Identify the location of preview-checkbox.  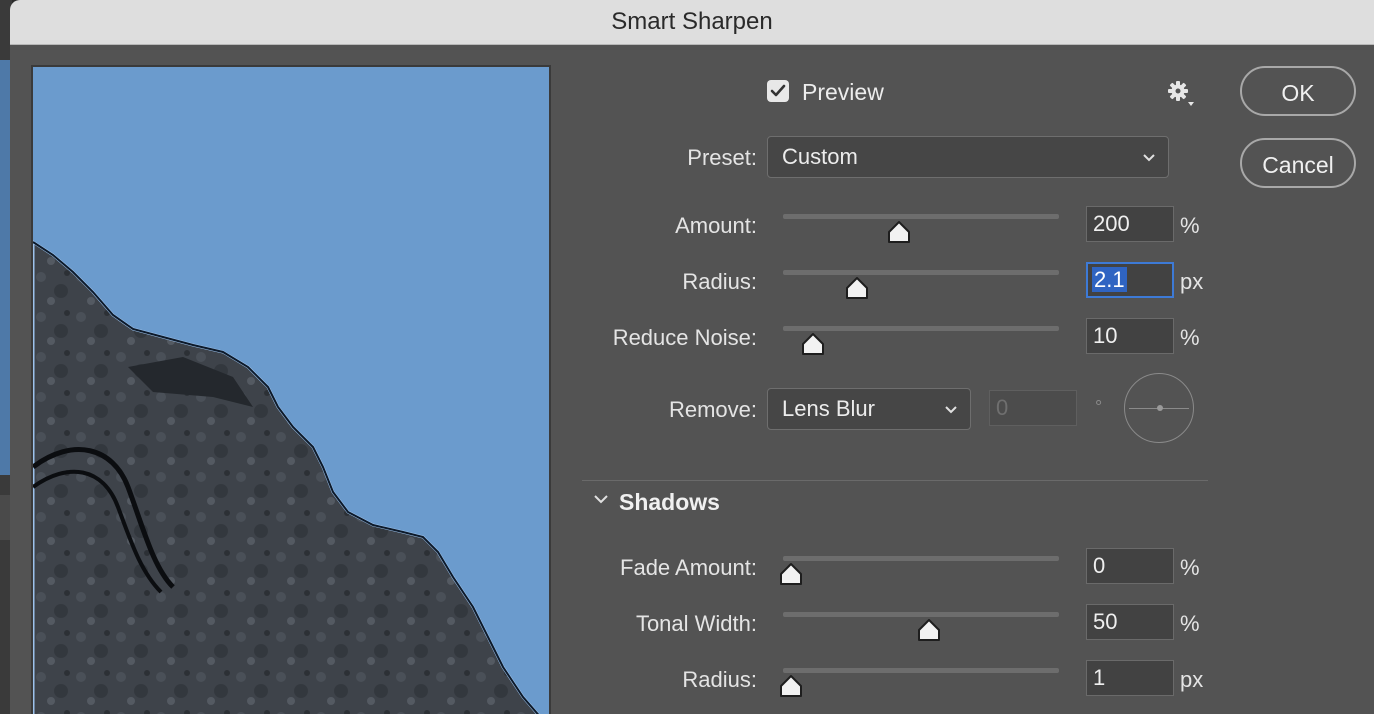
(778, 91).